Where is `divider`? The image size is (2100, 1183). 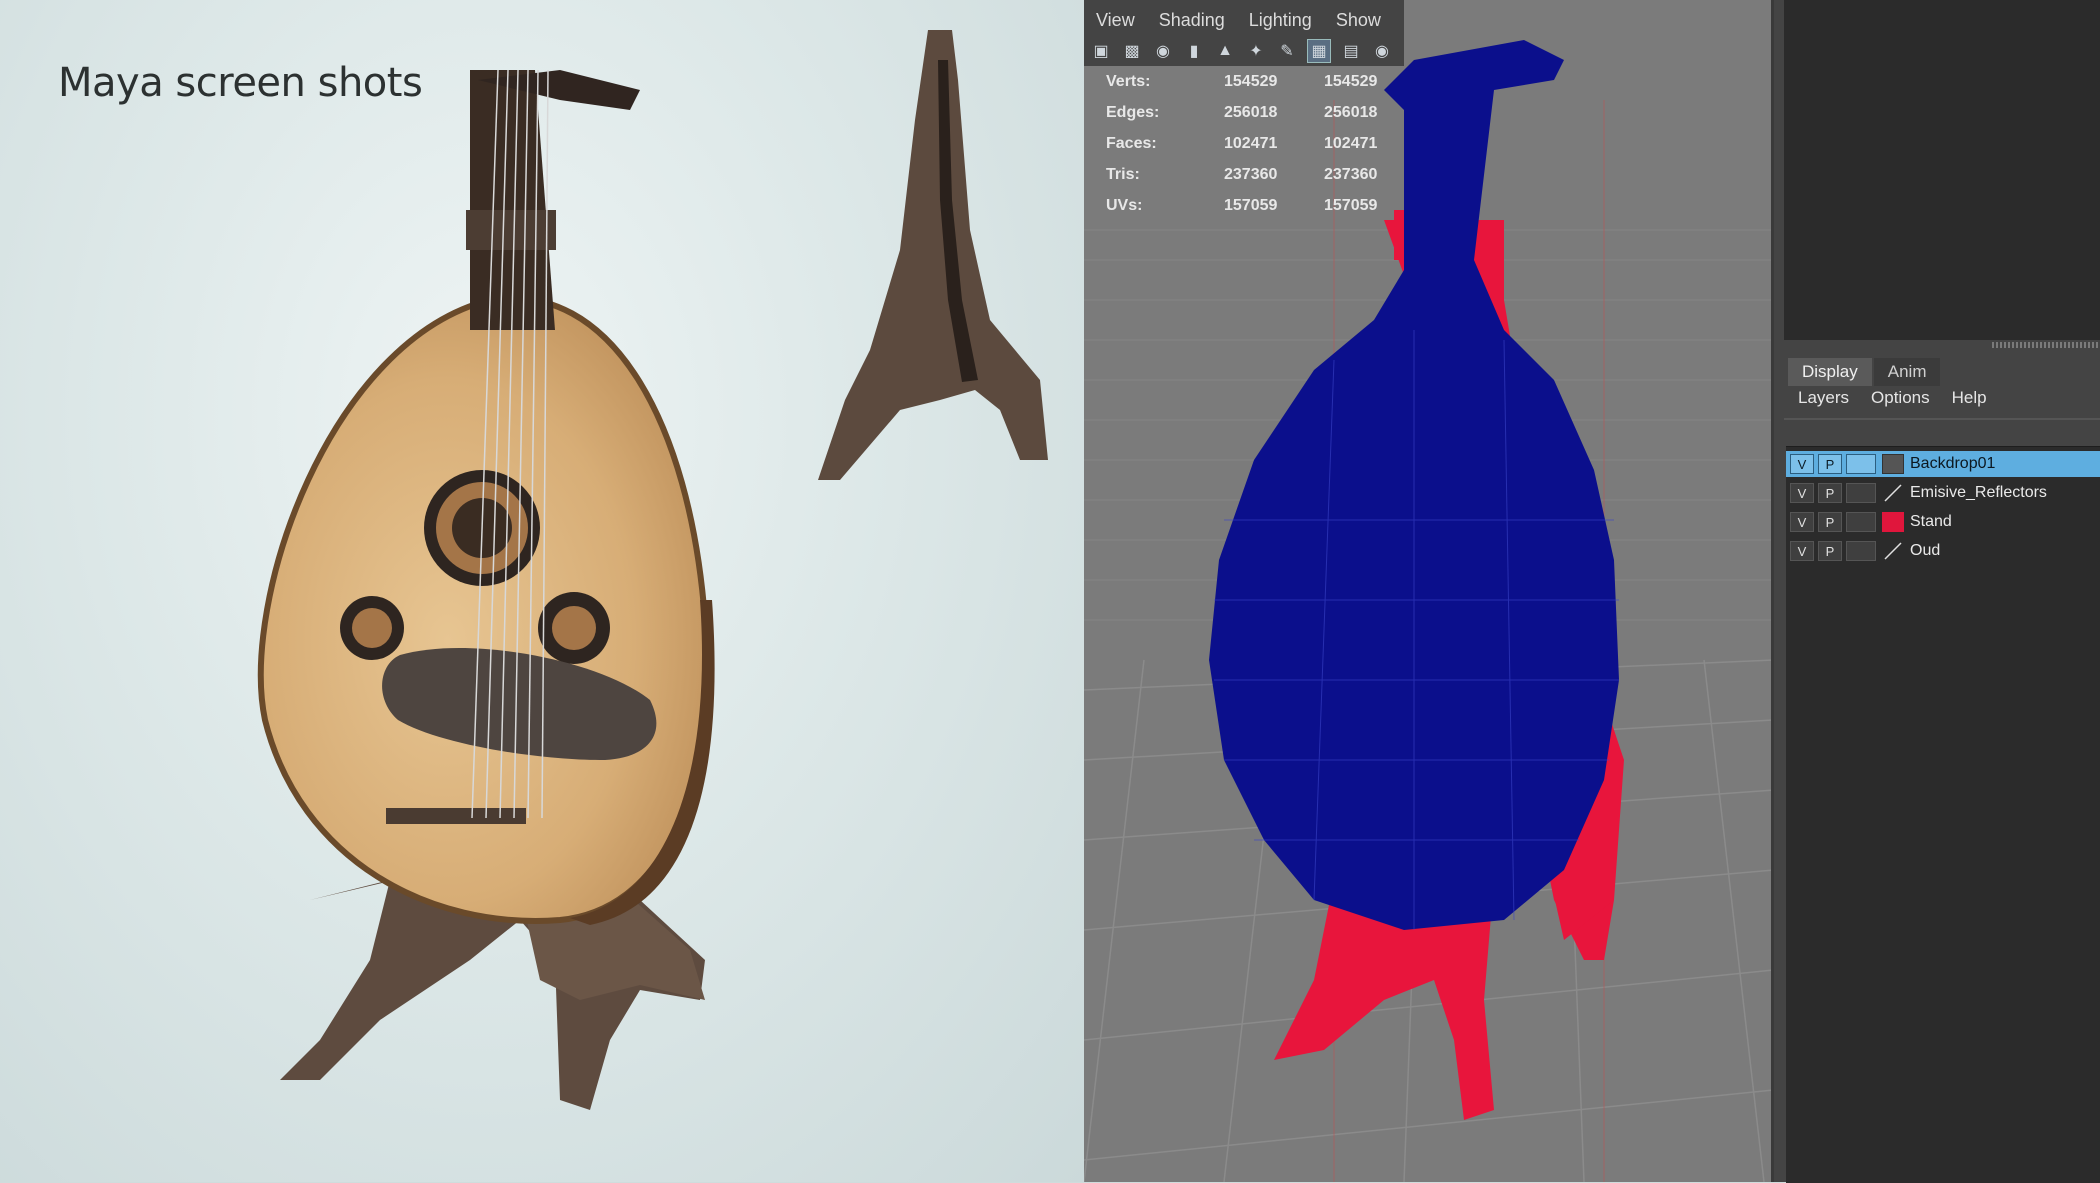 divider is located at coordinates (1942, 419).